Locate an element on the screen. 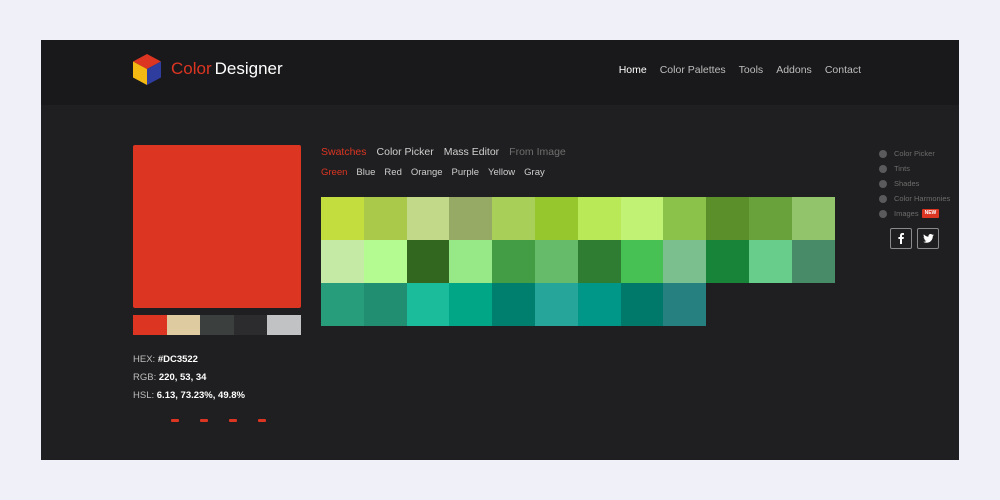 Image resolution: width=1000 pixels, height=500 pixels. hsl-label: HSL: is located at coordinates (144, 395).